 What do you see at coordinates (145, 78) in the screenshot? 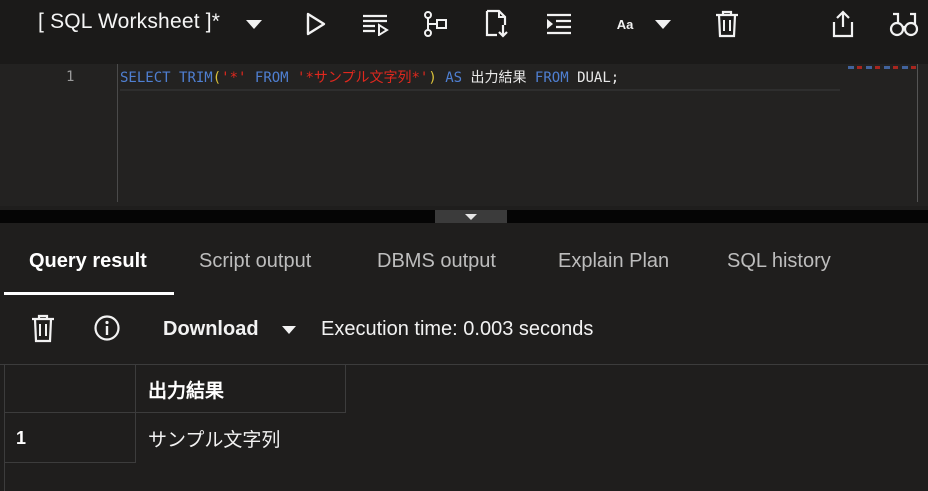
I see `code-token-keyword: SELECT` at bounding box center [145, 78].